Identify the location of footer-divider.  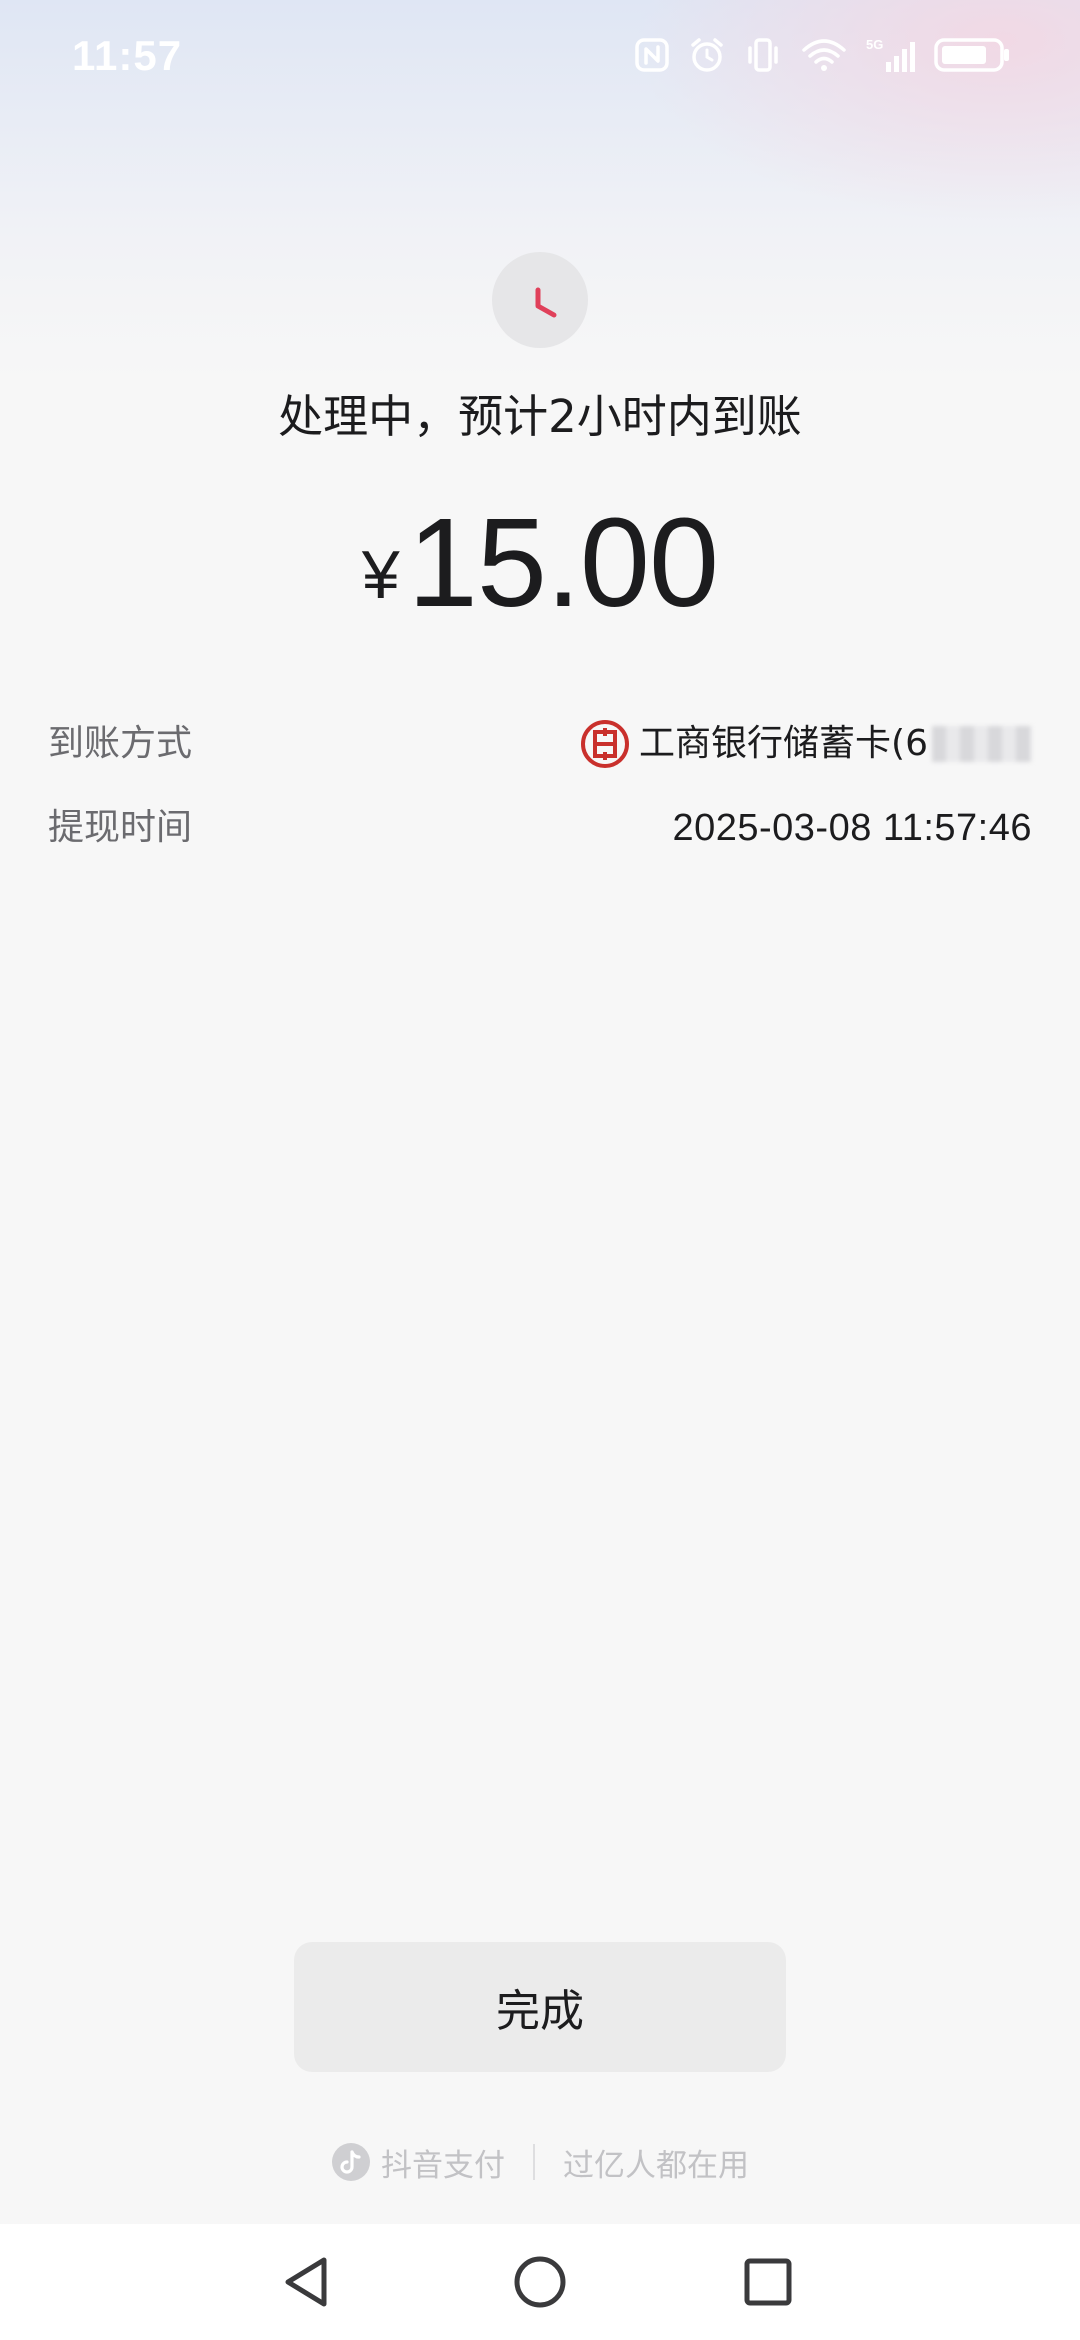
(534, 2162).